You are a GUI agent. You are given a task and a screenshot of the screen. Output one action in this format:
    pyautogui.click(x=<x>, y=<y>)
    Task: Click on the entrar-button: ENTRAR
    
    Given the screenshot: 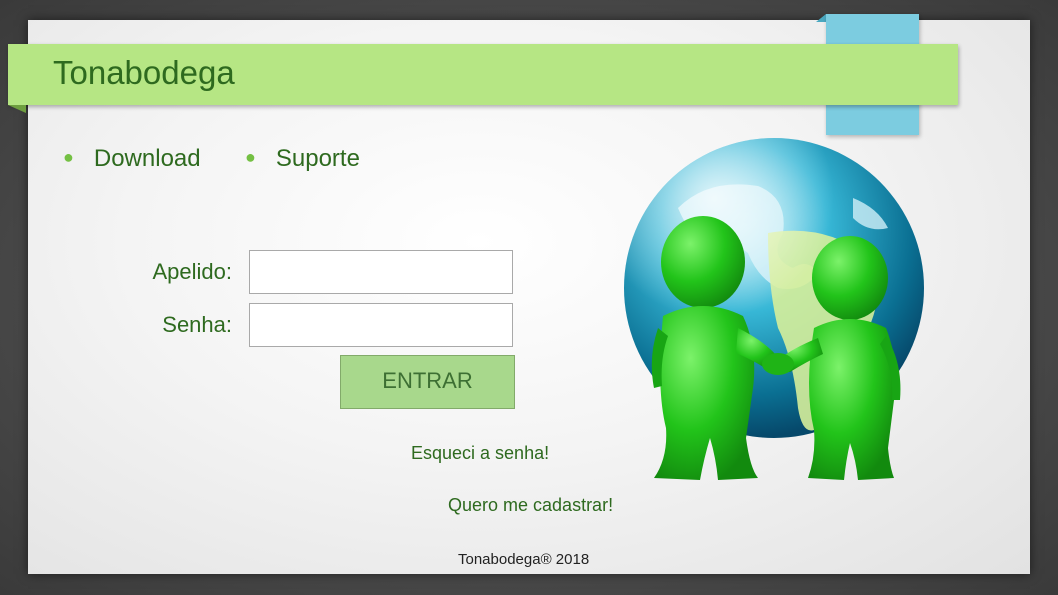 What is the action you would take?
    pyautogui.click(x=427, y=382)
    